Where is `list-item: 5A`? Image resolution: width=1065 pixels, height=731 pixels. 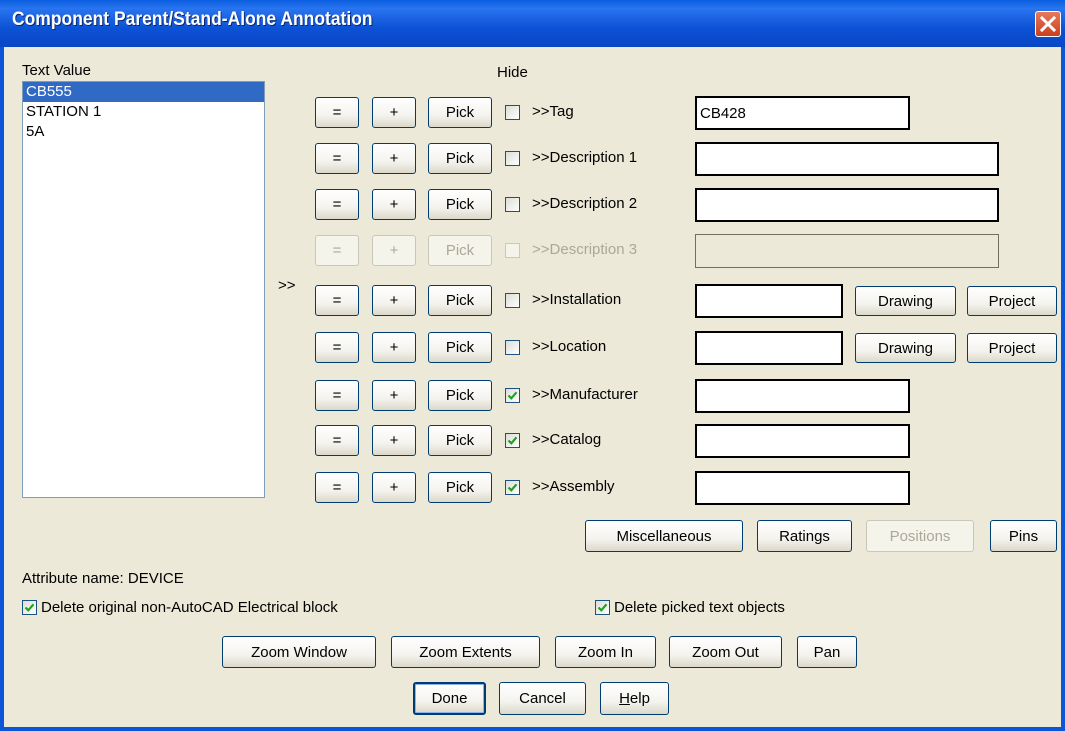
list-item: 5A is located at coordinates (143, 132).